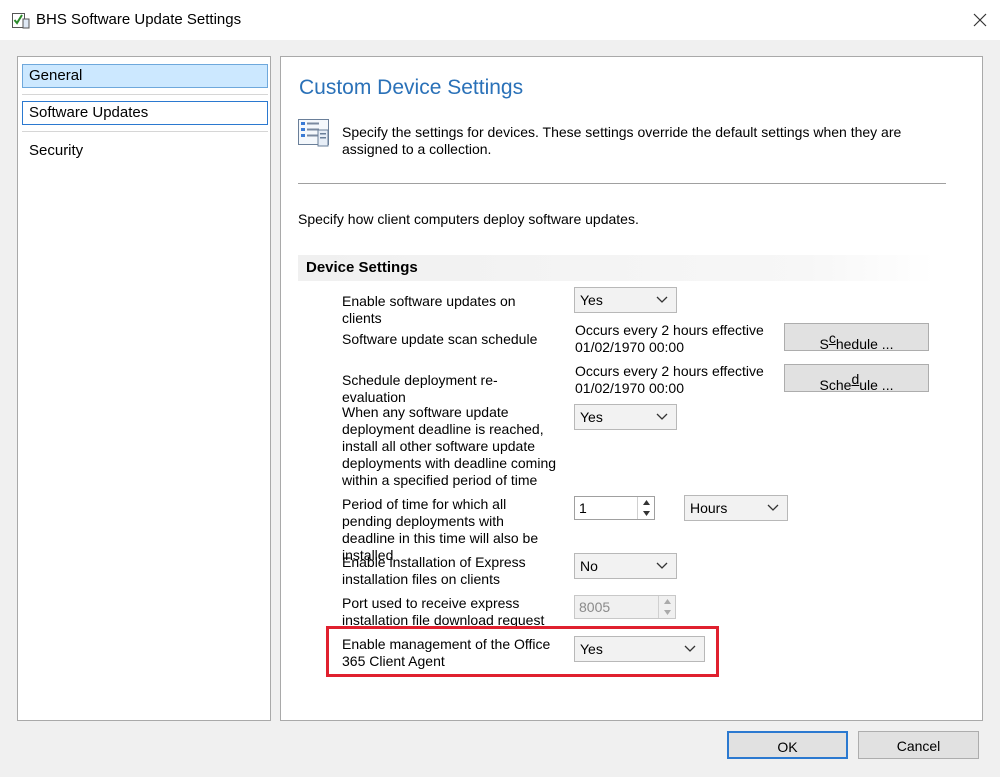 The width and height of the screenshot is (1000, 777). What do you see at coordinates (595, 607) in the screenshot?
I see `spinner-value: 8005` at bounding box center [595, 607].